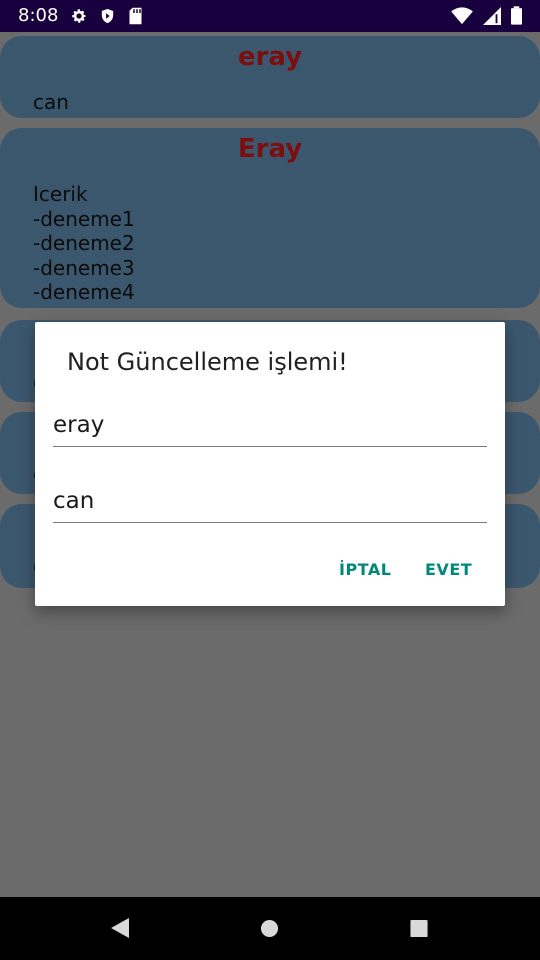 This screenshot has height=960, width=540. Describe the element at coordinates (419, 931) in the screenshot. I see `recents-icon` at that location.